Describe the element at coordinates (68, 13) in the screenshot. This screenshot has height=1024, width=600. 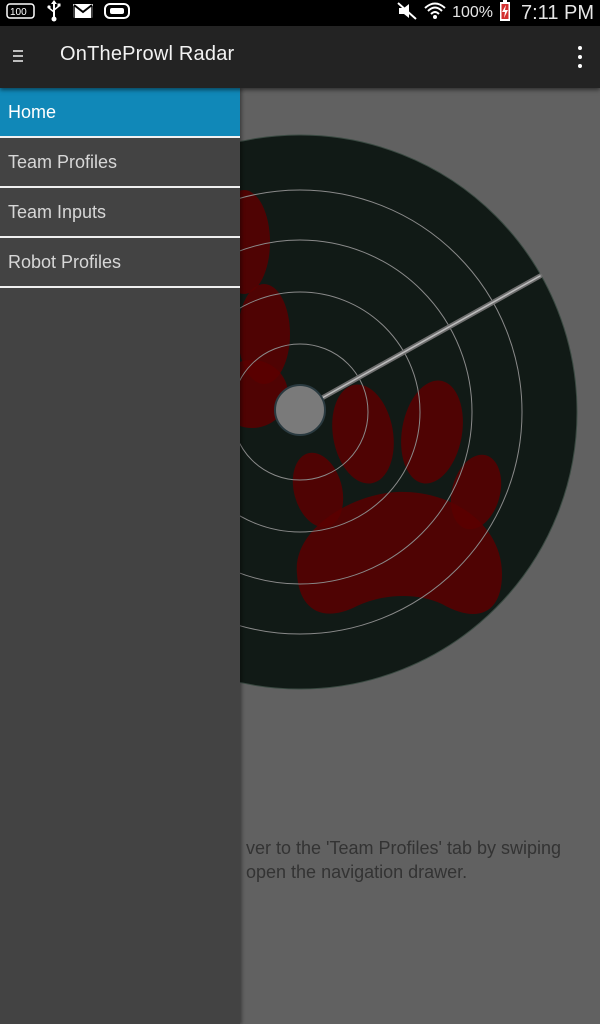
I see `status-bar-left: 100` at that location.